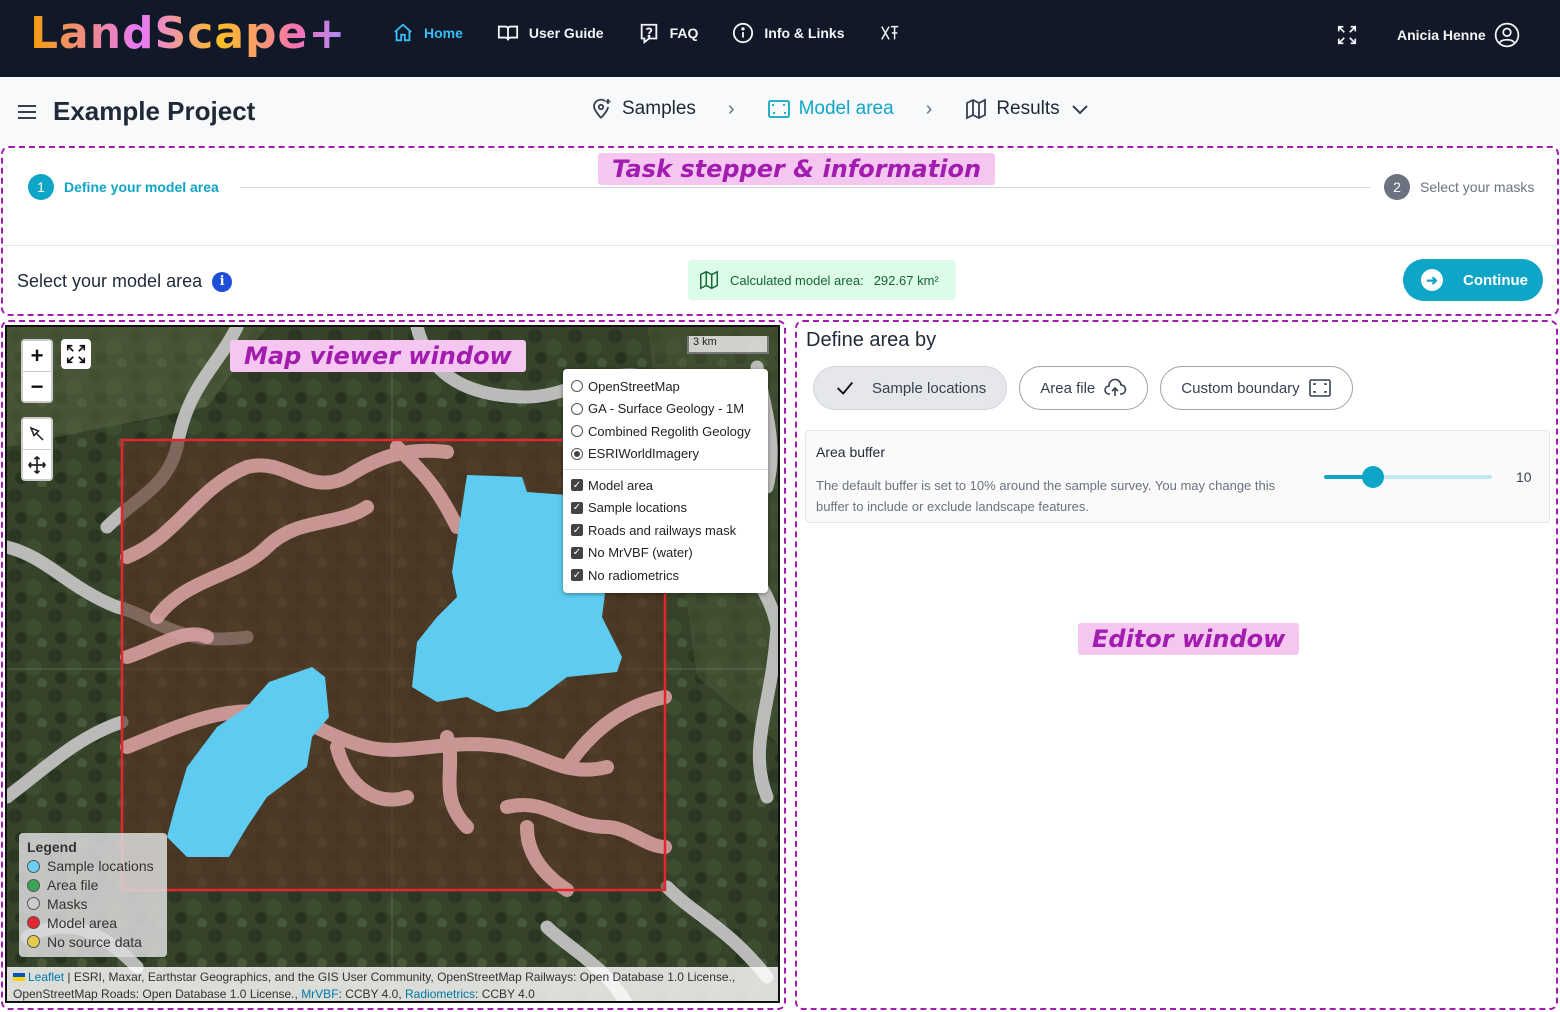  I want to click on select-model-area-text: Select your model area, so click(110, 281).